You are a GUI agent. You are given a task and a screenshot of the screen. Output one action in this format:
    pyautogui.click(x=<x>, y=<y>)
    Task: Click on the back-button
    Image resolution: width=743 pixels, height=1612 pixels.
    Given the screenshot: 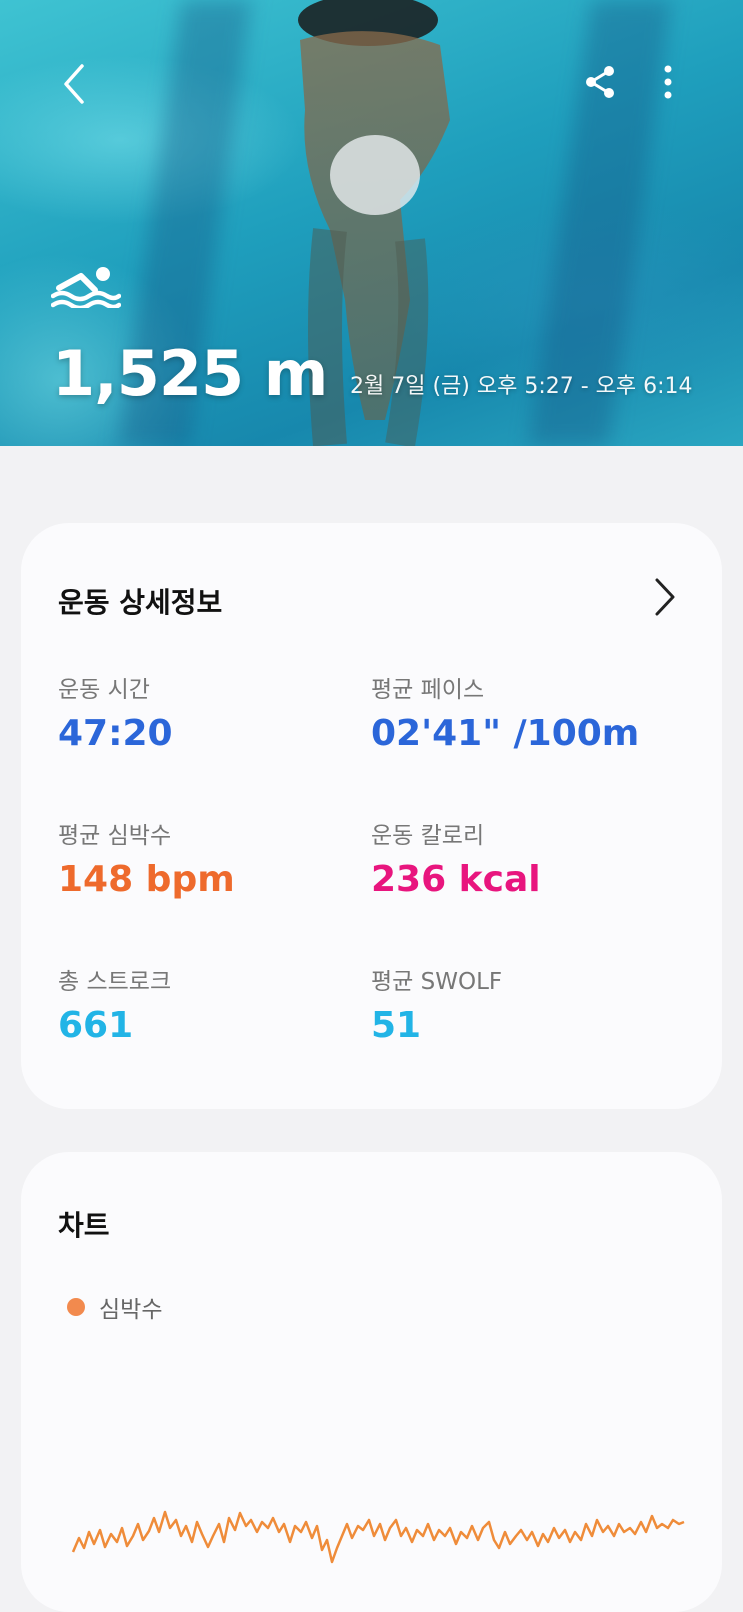 What is the action you would take?
    pyautogui.click(x=74, y=84)
    